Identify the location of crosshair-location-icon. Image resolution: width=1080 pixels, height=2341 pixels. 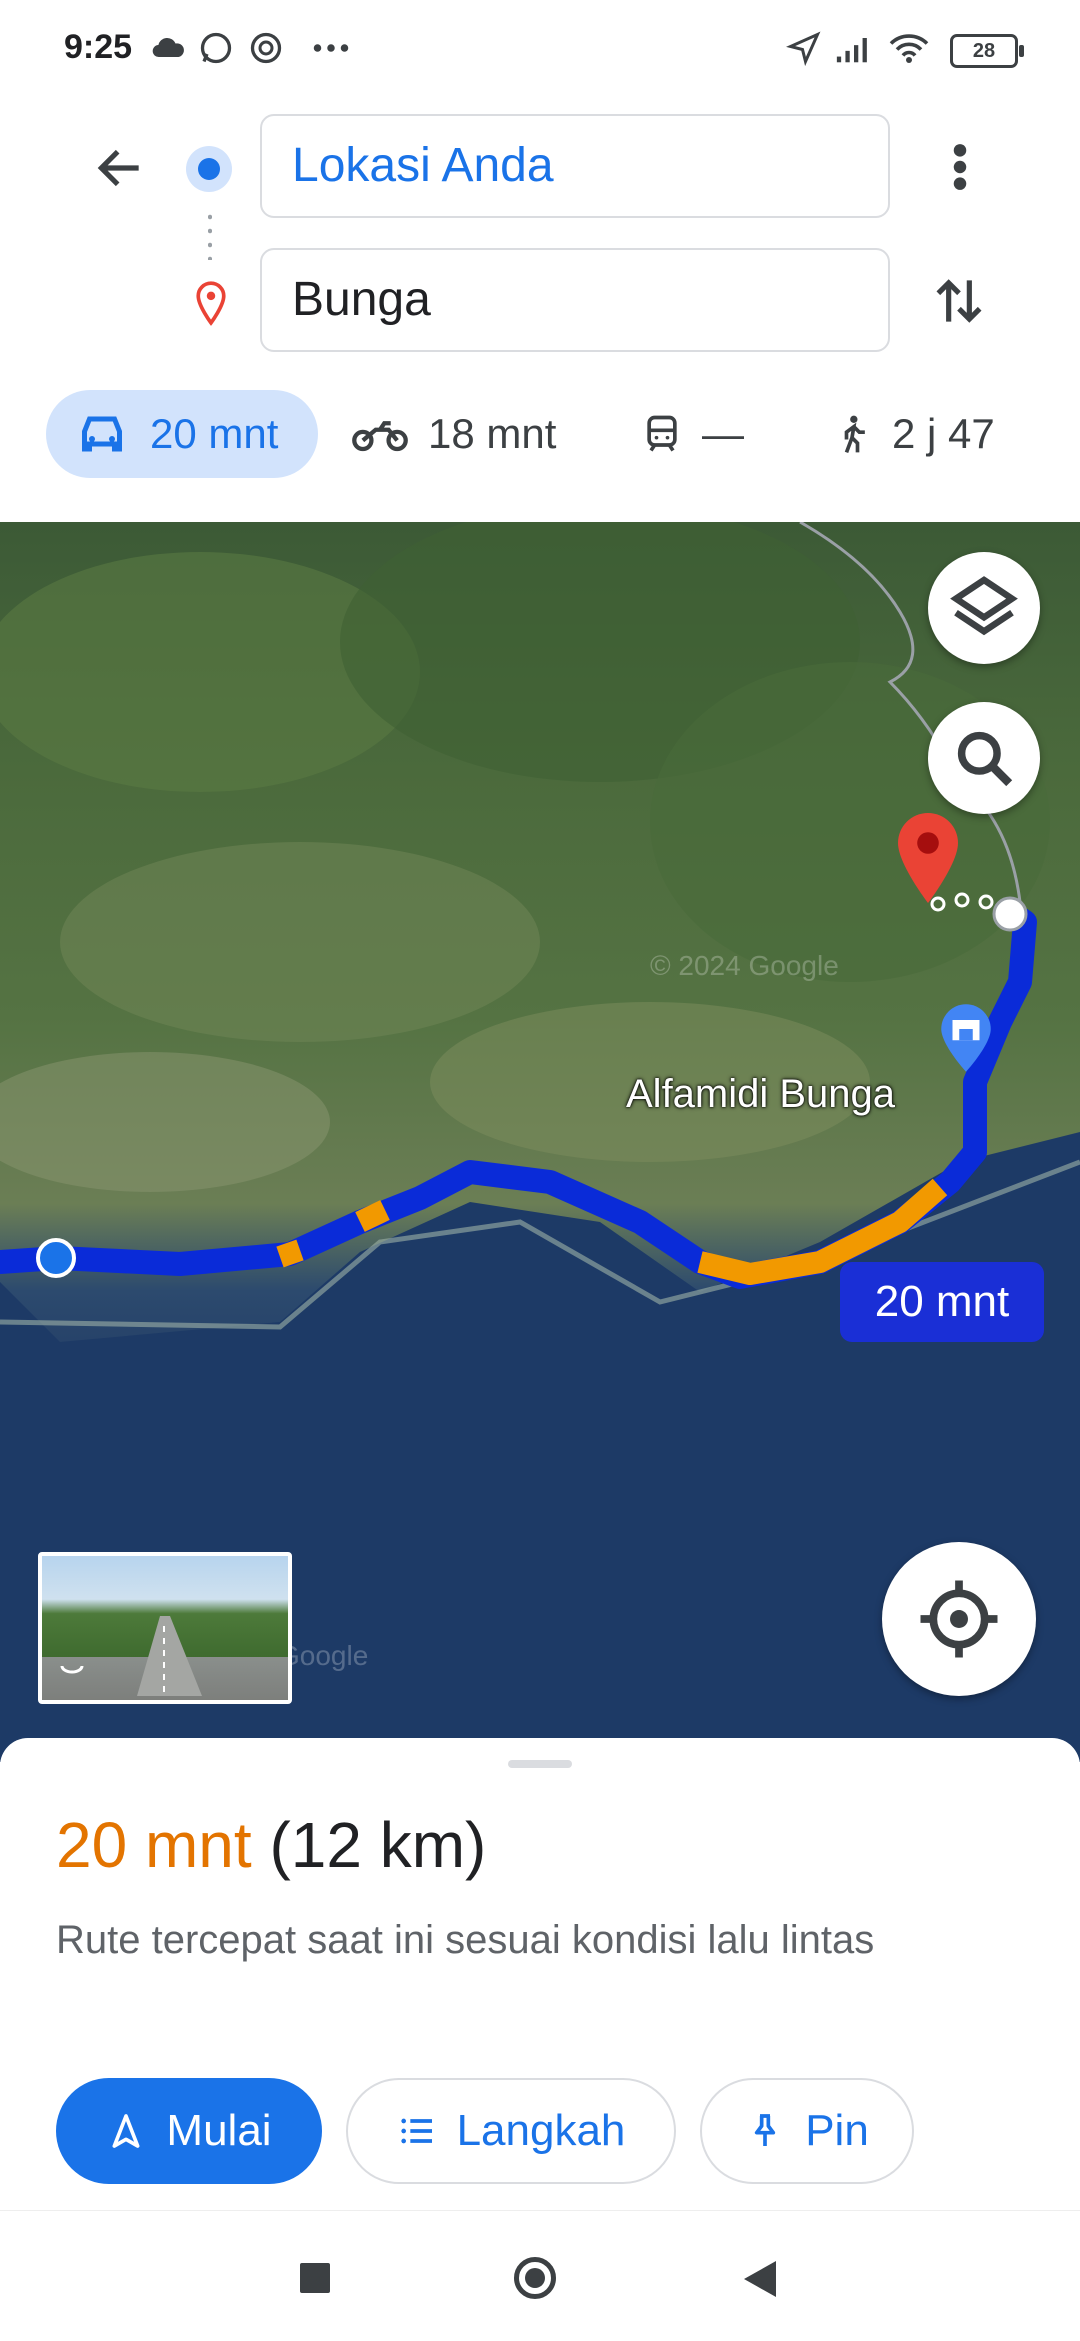
(959, 1619).